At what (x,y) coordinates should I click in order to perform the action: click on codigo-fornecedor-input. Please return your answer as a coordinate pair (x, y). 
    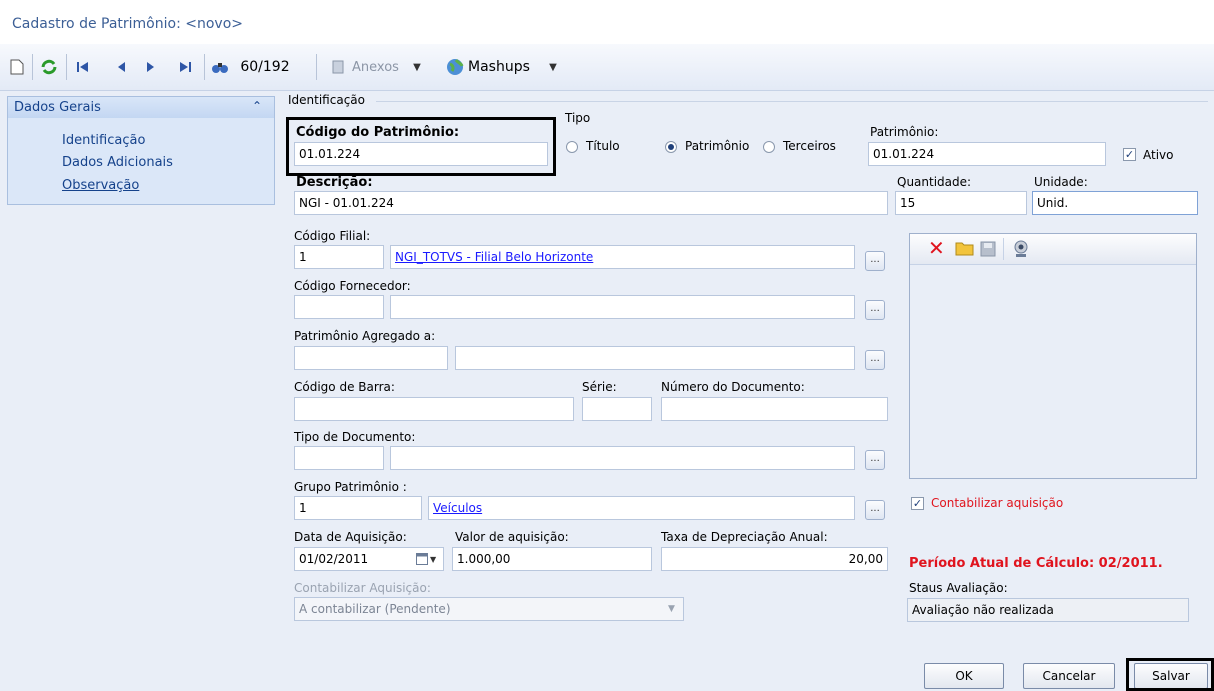
    Looking at the image, I should click on (339, 307).